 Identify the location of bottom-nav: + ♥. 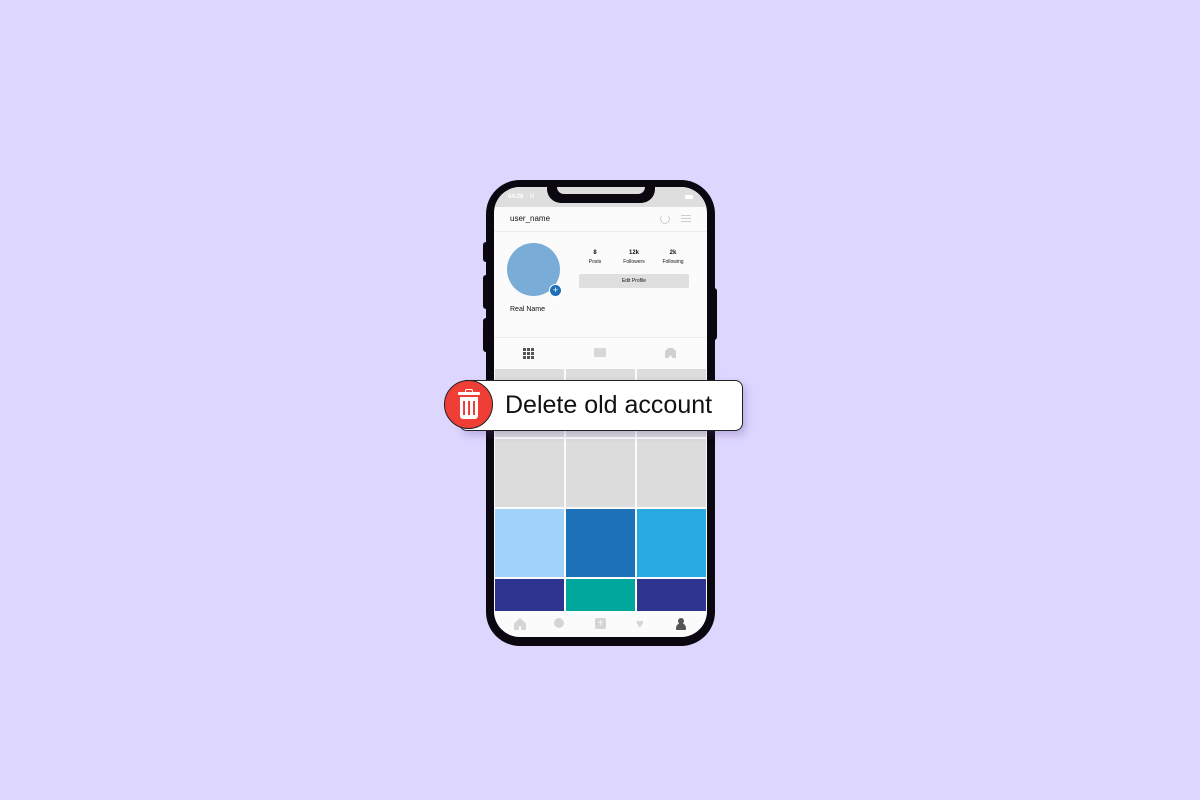
(600, 624).